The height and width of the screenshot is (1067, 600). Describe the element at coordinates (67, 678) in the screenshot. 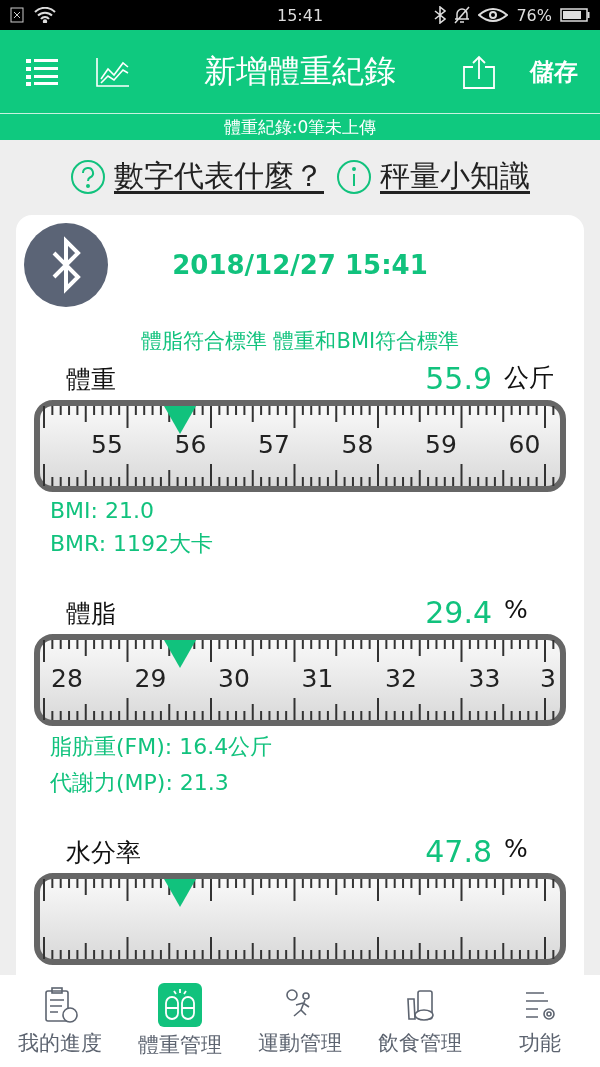

I see `ruler-number: 28` at that location.